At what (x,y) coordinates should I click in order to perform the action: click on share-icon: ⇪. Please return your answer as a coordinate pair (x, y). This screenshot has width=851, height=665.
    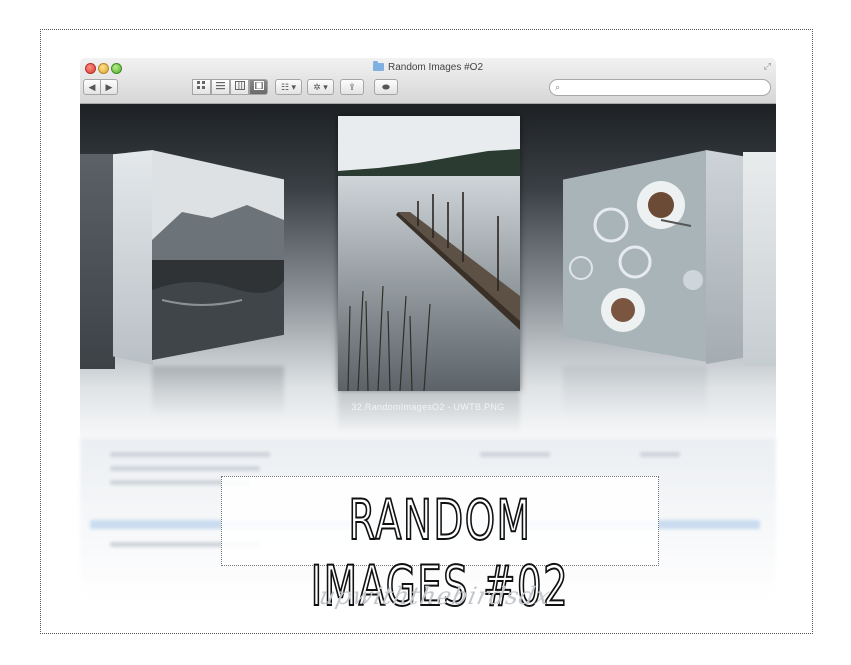
    Looking at the image, I should click on (352, 87).